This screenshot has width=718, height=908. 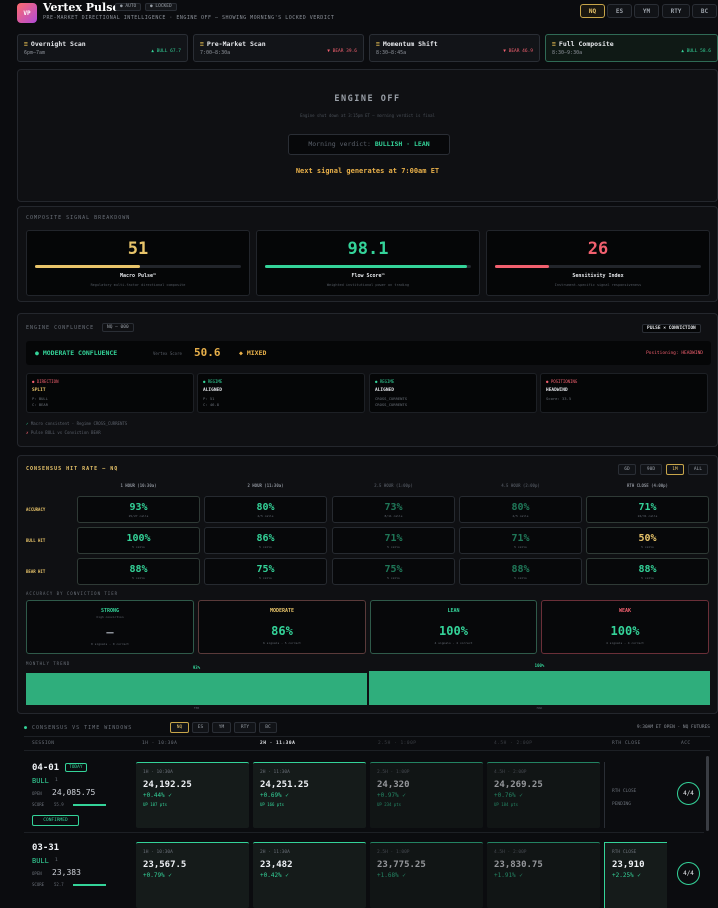 I want to click on auto-badge: ● AUTO, so click(x=128, y=7).